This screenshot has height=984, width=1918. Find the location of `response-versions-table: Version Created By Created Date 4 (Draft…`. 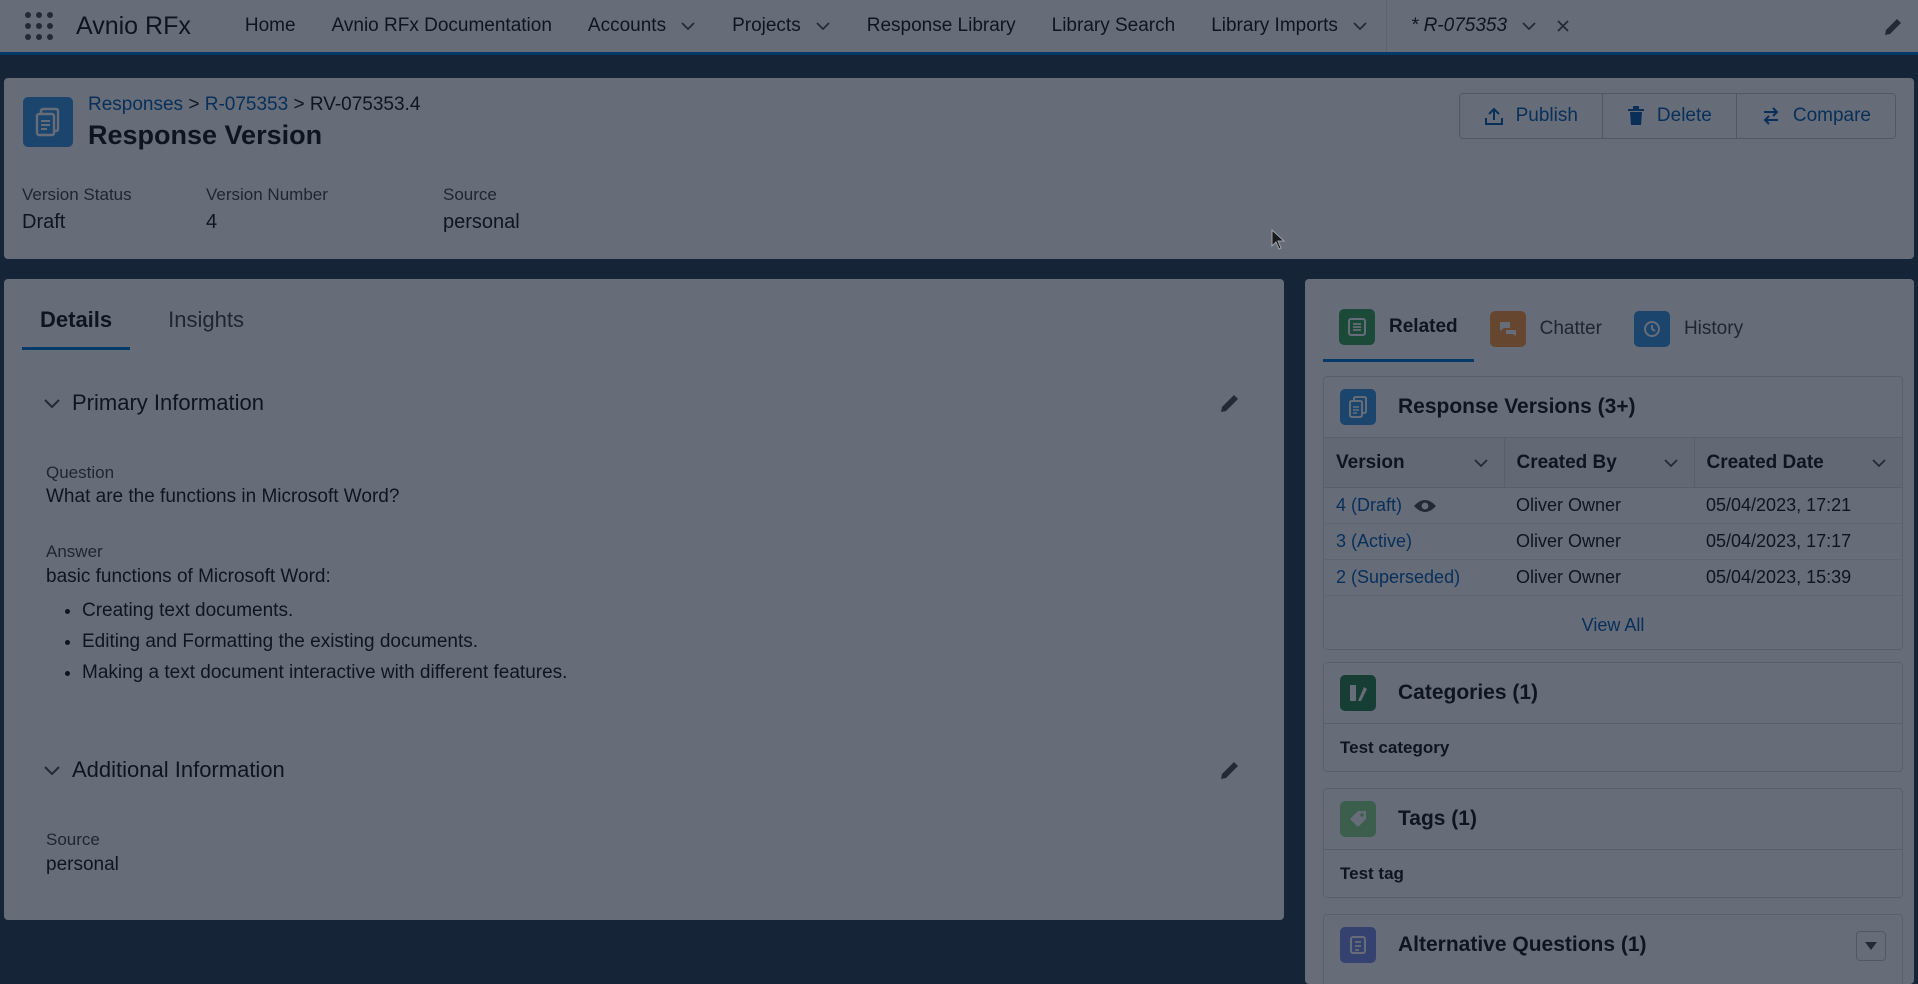

response-versions-table: Version Created By Created Date 4 (Draft… is located at coordinates (1613, 516).